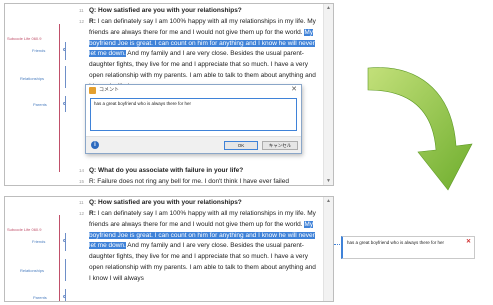 The width and height of the screenshot is (493, 305). I want to click on dialog-title: コメント, so click(109, 90).